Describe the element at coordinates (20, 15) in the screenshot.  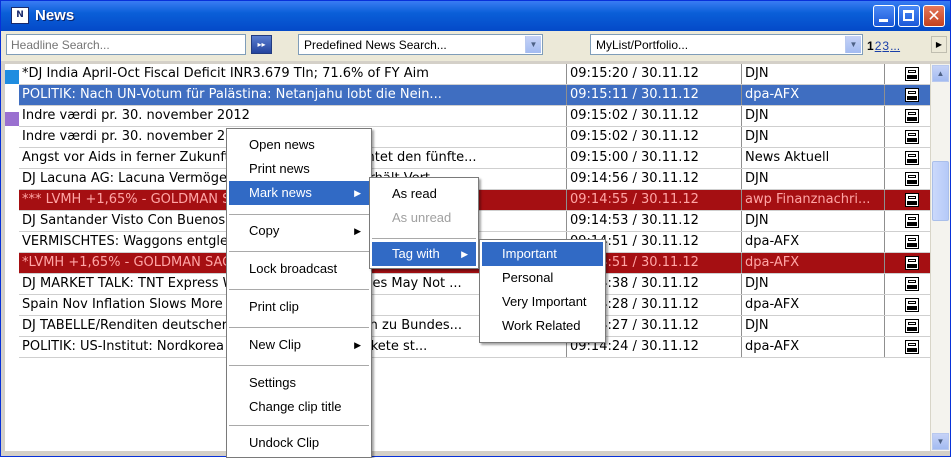
I see `news-app-icon: N` at that location.